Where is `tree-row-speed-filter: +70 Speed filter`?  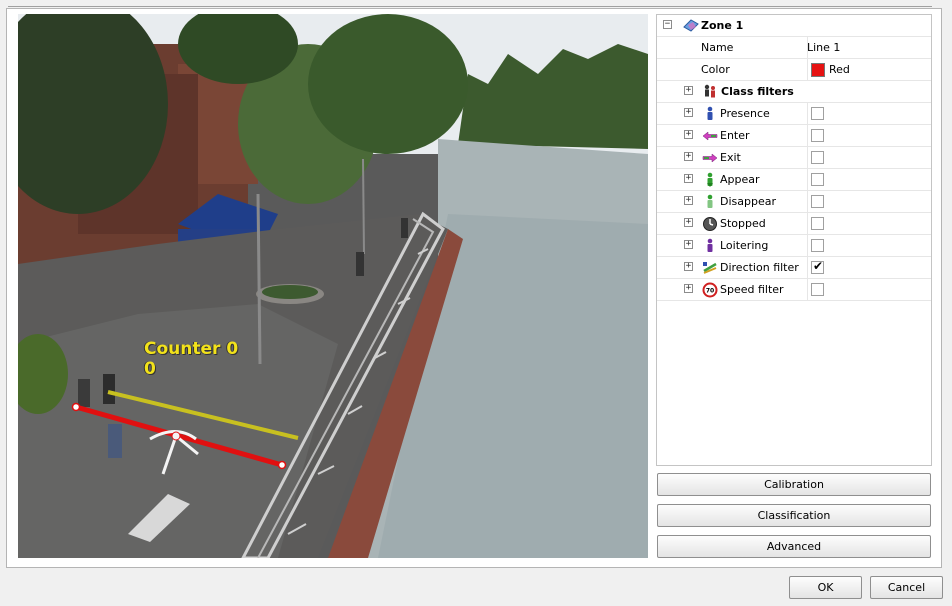 tree-row-speed-filter: +70 Speed filter is located at coordinates (794, 290).